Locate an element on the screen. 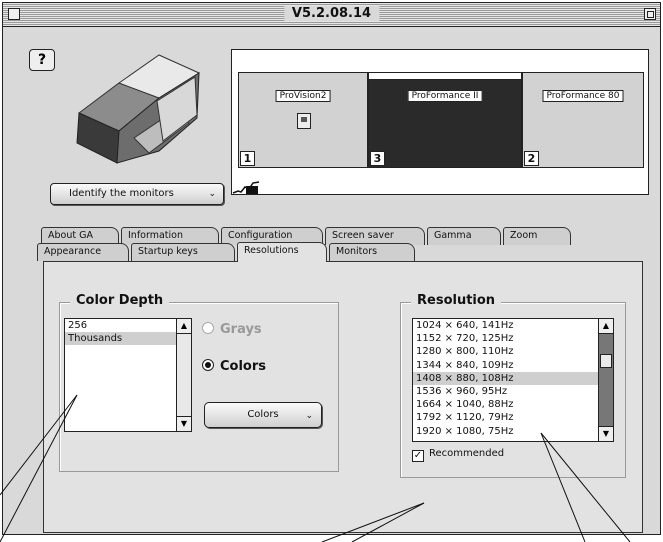 Image resolution: width=663 pixels, height=542 pixels. monitor-3-number: 3 is located at coordinates (377, 158).